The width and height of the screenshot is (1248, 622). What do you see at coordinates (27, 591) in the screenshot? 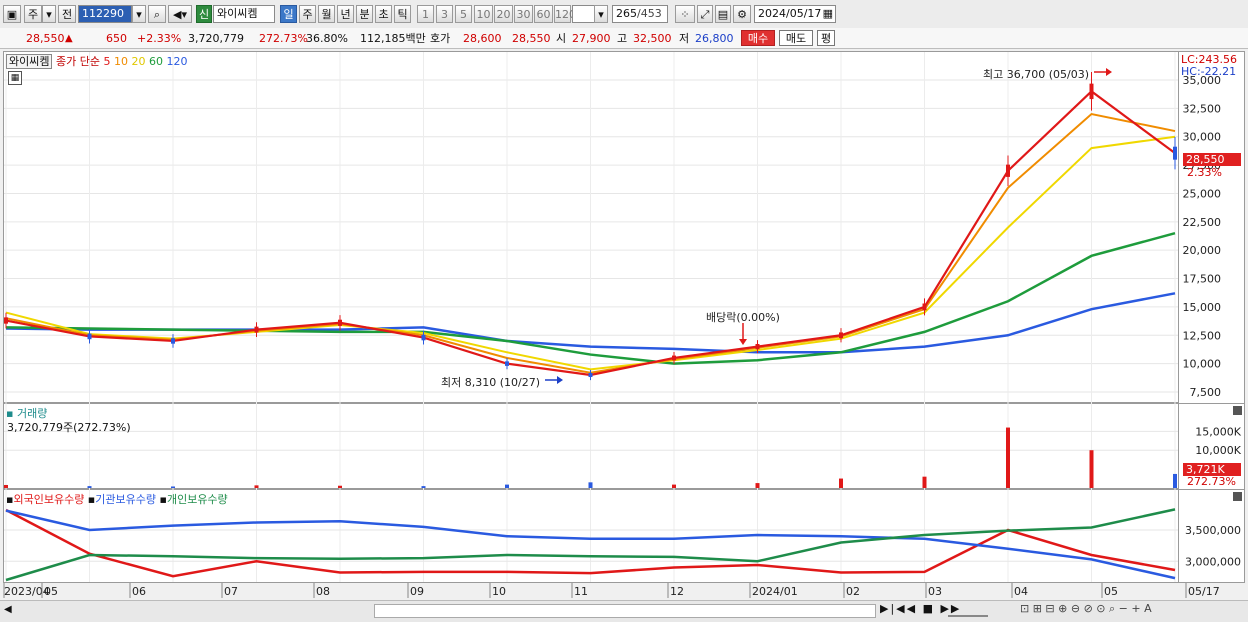
I see `x-tick-label: 2023/04` at bounding box center [27, 591].